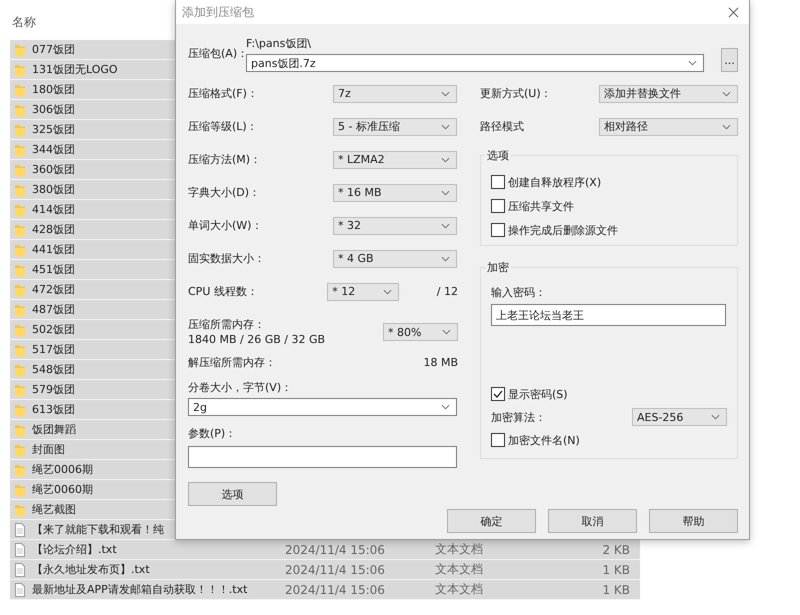 This screenshot has width=800, height=615. I want to click on dropdown: 5 - 标准压缩, so click(395, 127).